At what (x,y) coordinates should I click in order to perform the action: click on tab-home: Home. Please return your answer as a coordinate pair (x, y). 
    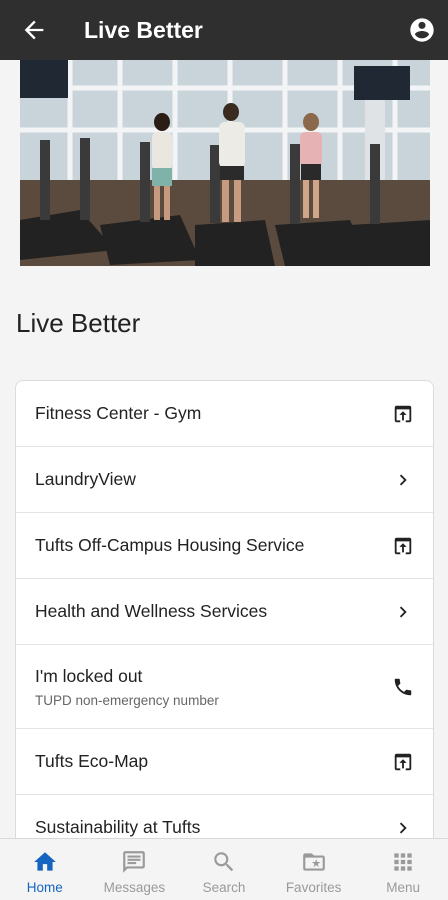
    Looking at the image, I should click on (45, 869).